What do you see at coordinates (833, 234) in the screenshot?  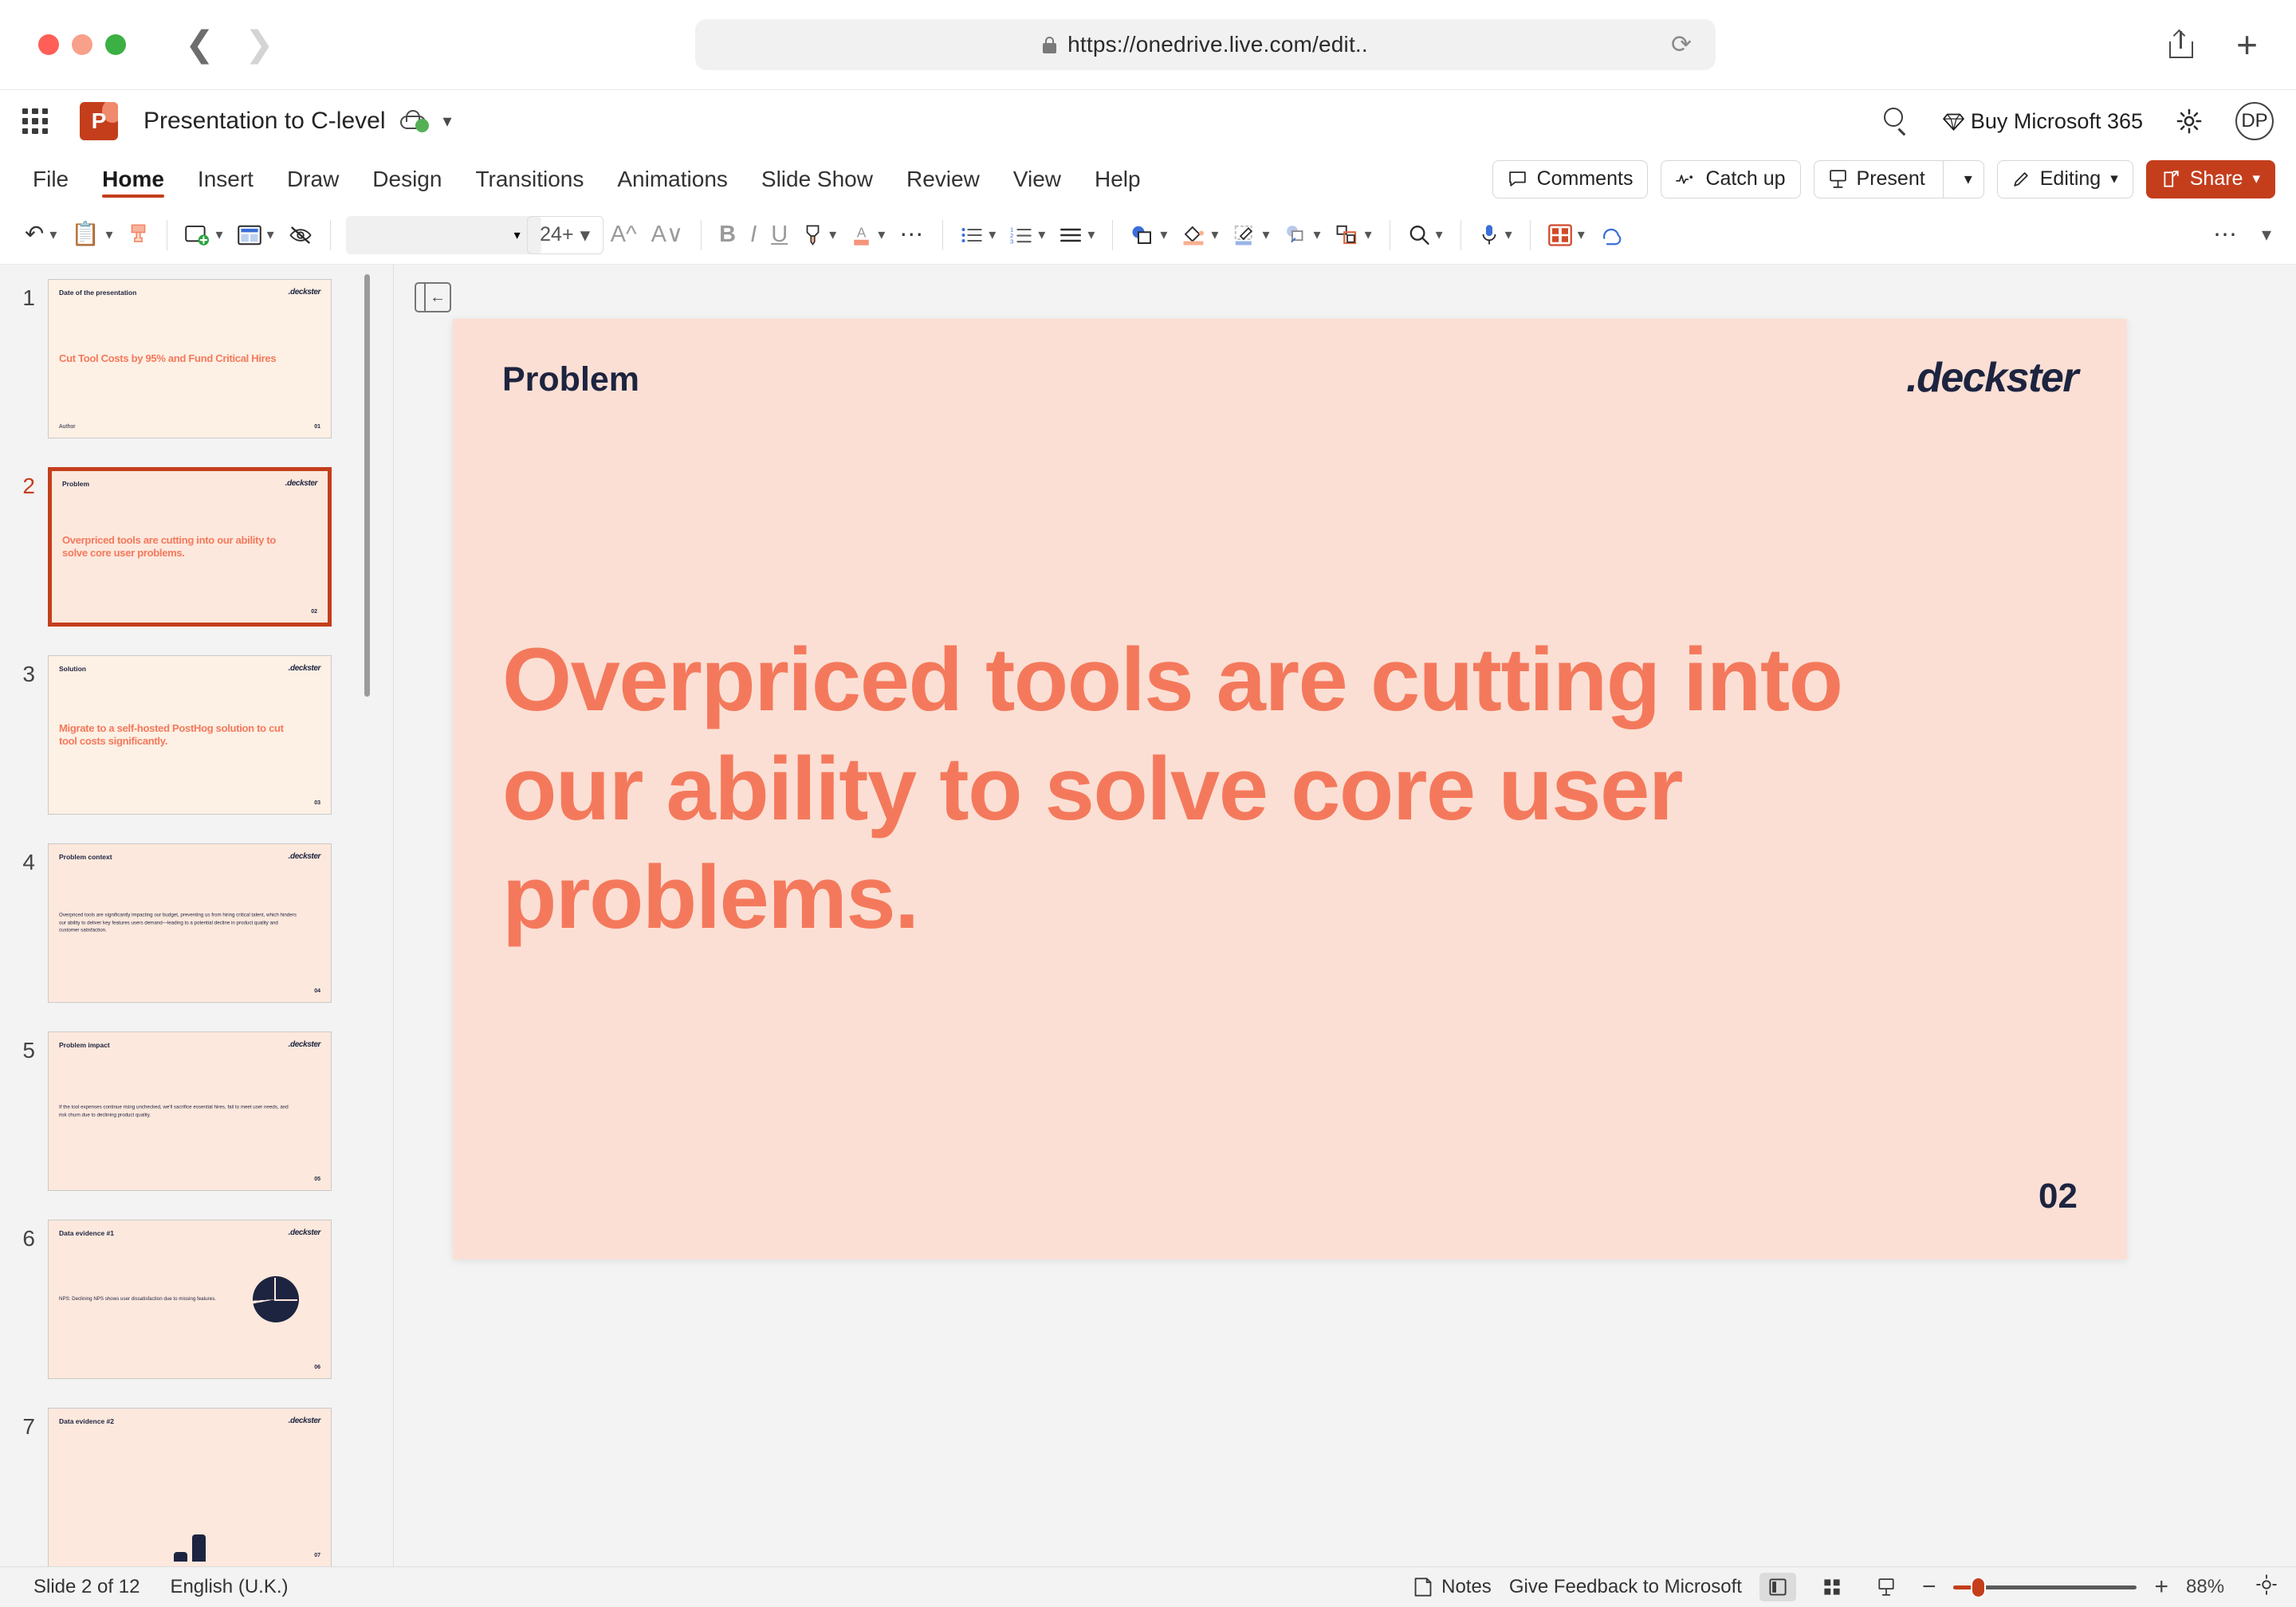 I see `highlight-chevron-down-icon: ▾` at bounding box center [833, 234].